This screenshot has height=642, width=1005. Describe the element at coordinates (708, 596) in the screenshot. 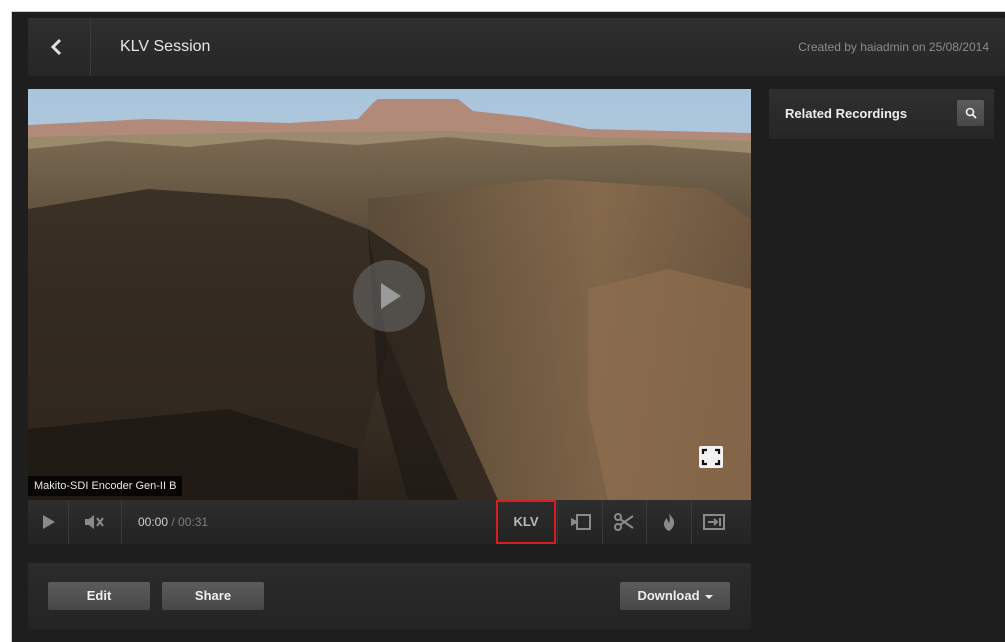

I see `chevron-down-icon` at that location.